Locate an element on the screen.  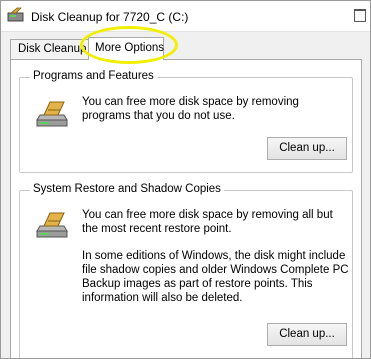
title-bar: Disk Cleanup for 7720_C (C:) is located at coordinates (185, 16).